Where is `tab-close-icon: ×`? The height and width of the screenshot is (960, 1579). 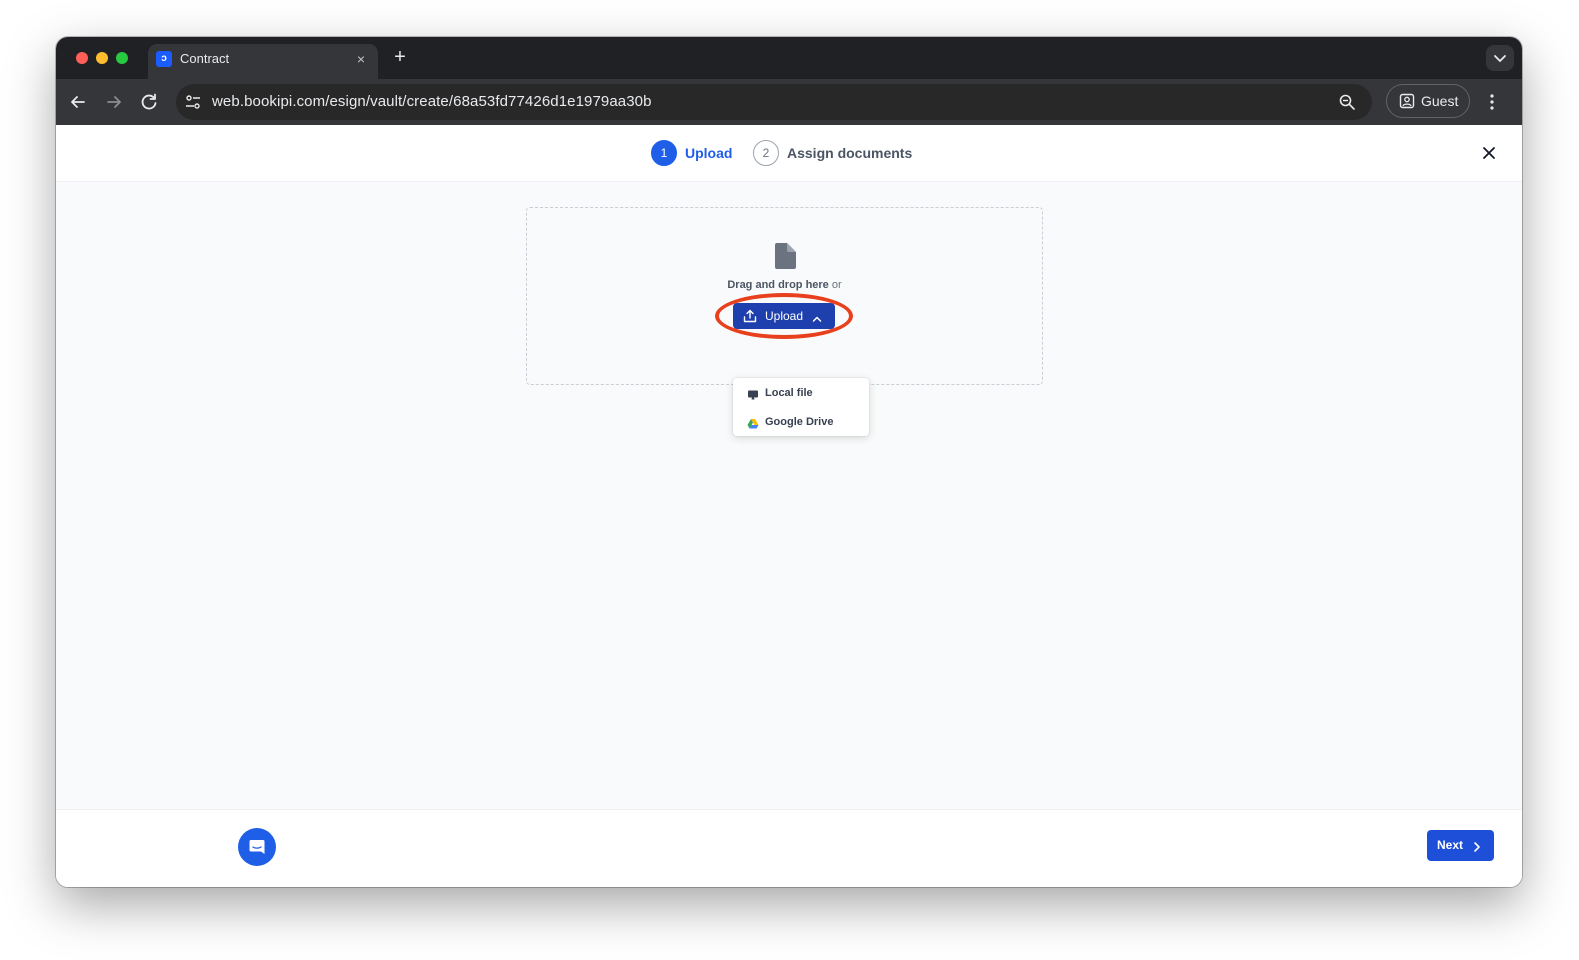 tab-close-icon: × is located at coordinates (361, 59).